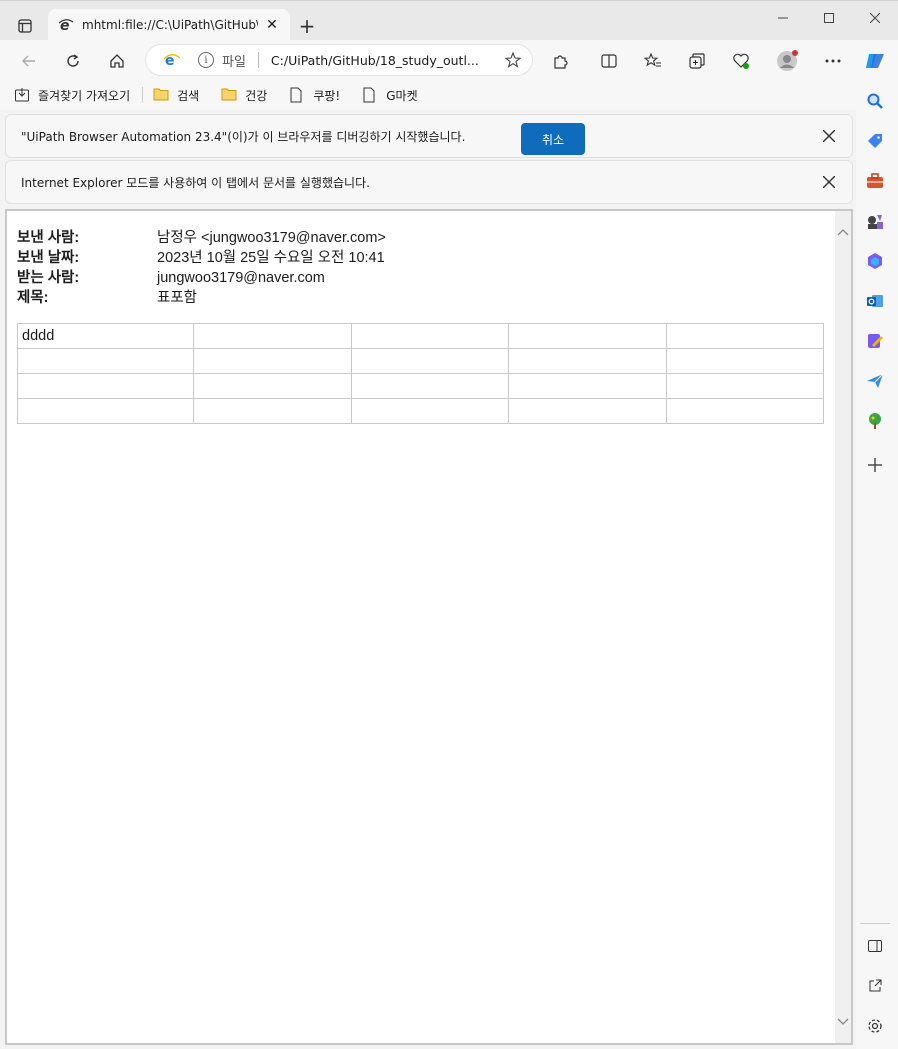  I want to click on from-value: 남정우 <jungwoo3179@naver.com>, so click(271, 238).